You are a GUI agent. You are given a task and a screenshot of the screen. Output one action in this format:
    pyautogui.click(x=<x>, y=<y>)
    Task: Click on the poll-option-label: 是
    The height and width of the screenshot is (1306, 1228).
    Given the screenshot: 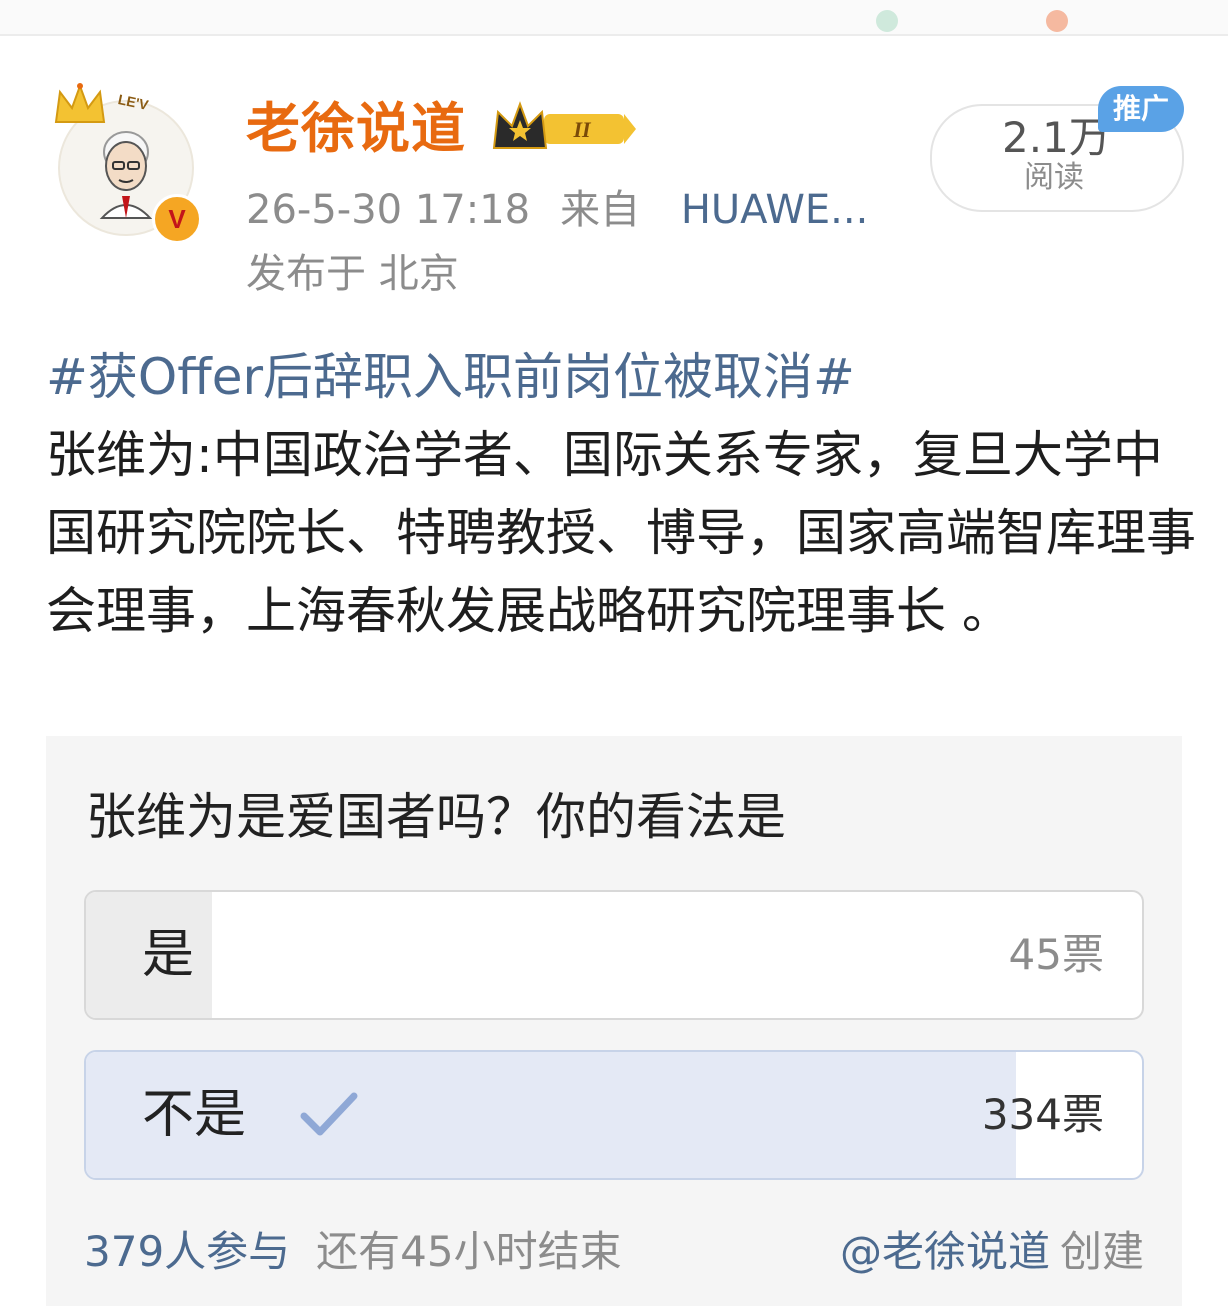 What is the action you would take?
    pyautogui.click(x=168, y=955)
    